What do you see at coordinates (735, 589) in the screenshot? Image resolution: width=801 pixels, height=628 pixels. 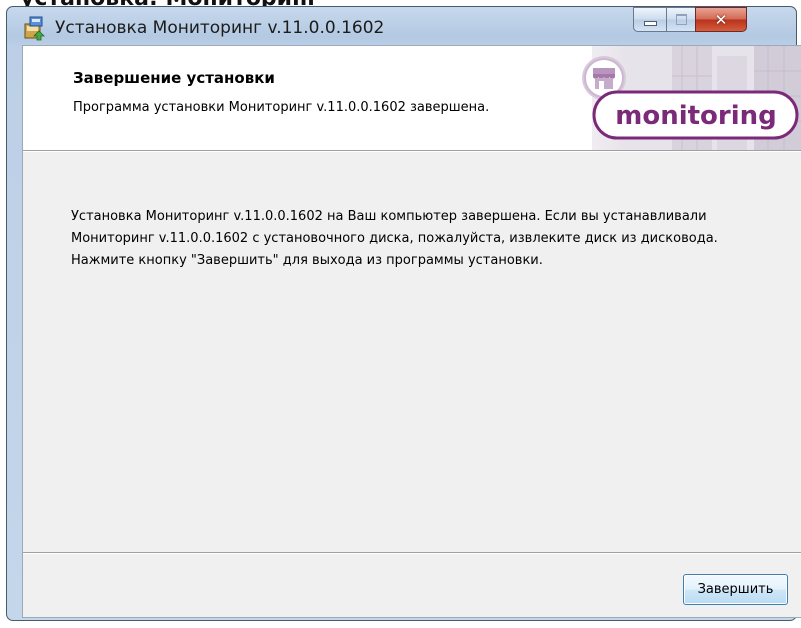 I see `finish-button: Завершить` at bounding box center [735, 589].